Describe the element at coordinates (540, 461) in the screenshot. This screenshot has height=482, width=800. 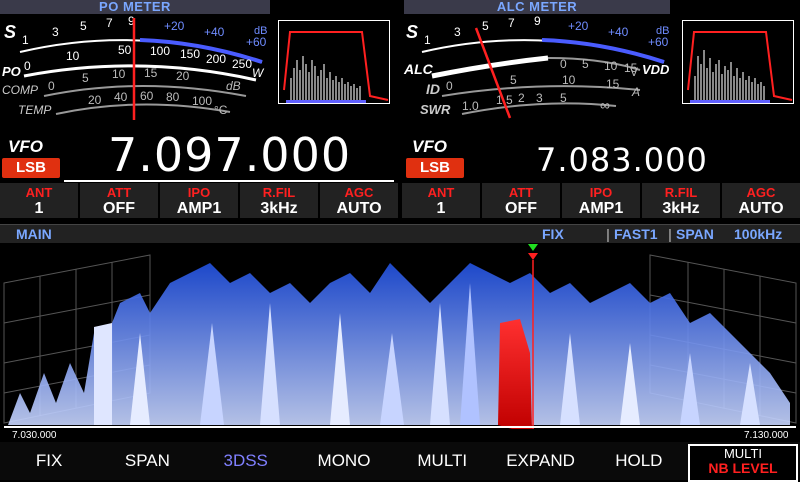
I see `softkey-expand: EXPAND` at that location.